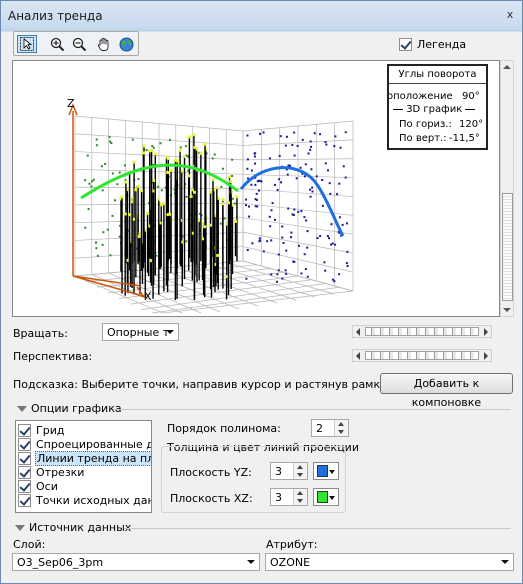  Describe the element at coordinates (389, 562) in the screenshot. I see `attribute-select: OZONE` at that location.